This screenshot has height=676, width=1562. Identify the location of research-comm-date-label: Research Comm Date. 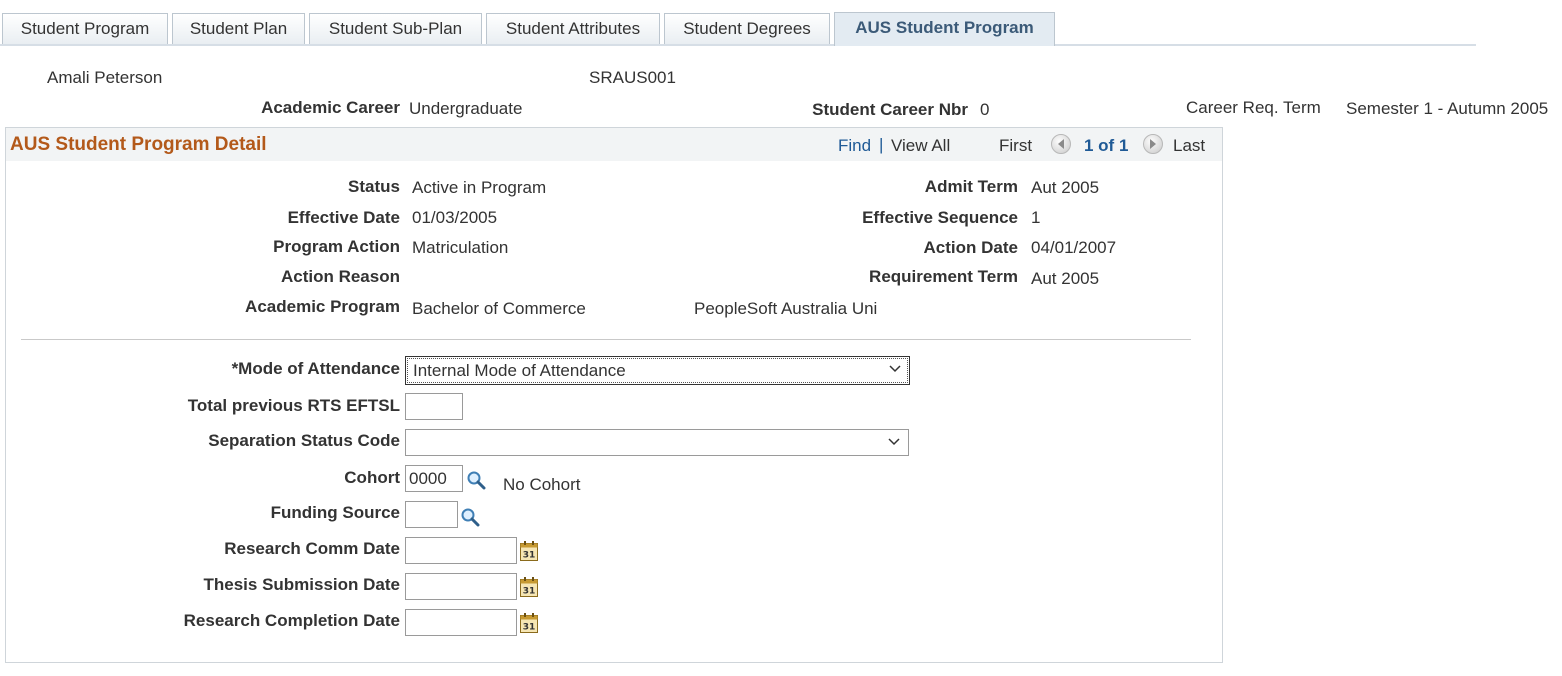
(312, 548).